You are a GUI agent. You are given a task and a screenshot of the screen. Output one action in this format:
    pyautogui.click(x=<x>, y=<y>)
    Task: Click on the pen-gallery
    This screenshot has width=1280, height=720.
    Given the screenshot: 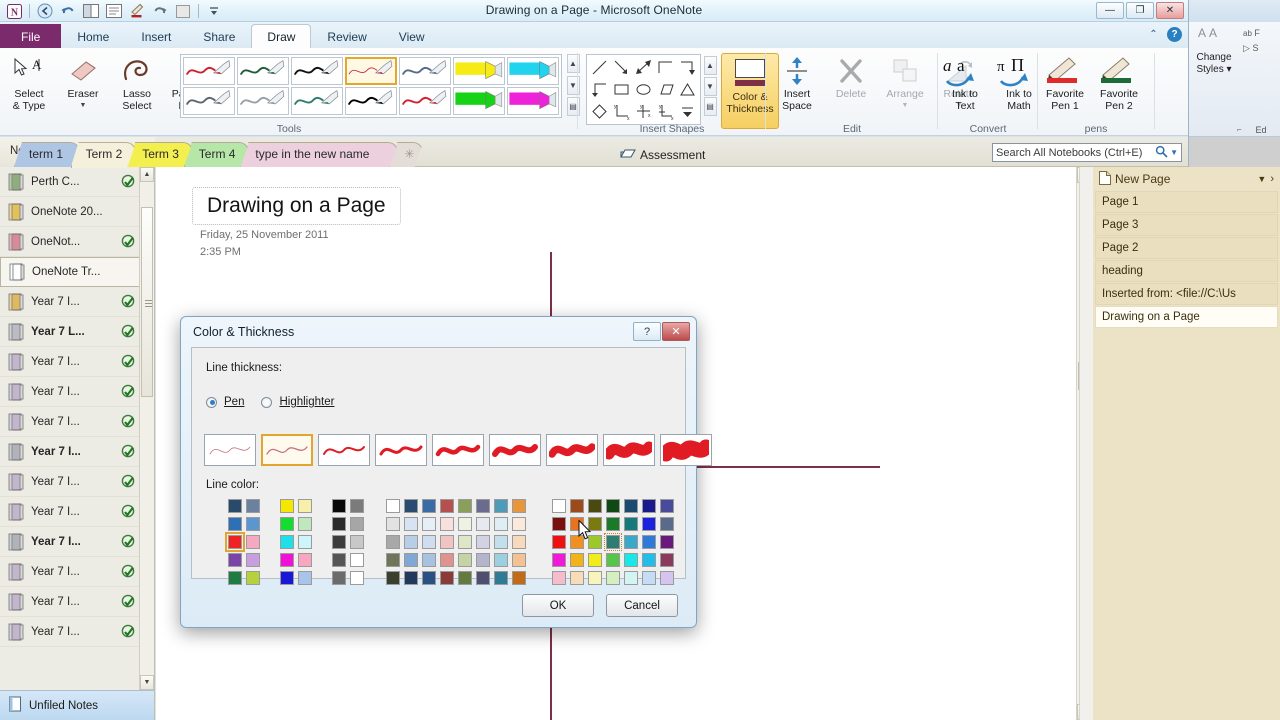 What is the action you would take?
    pyautogui.click(x=371, y=86)
    